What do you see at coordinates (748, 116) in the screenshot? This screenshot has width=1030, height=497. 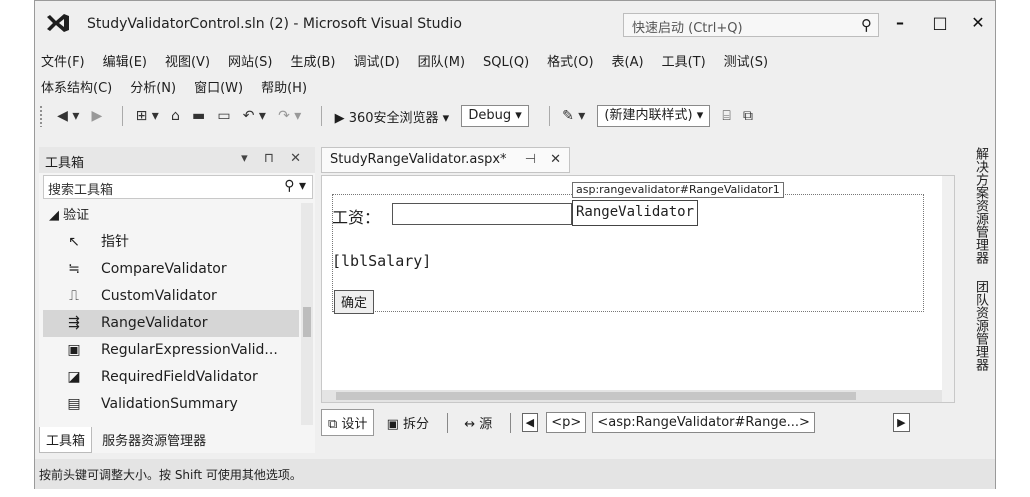 I see `style-application-icon: ⧉` at bounding box center [748, 116].